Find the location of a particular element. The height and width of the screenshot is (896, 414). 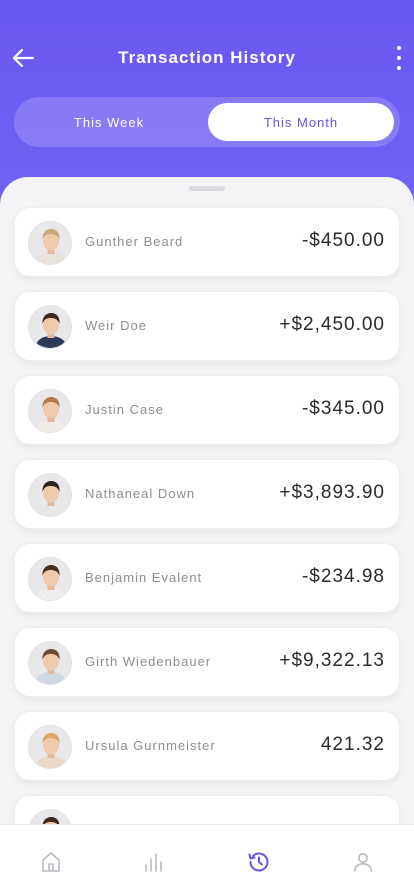

drag-handle is located at coordinates (207, 188).